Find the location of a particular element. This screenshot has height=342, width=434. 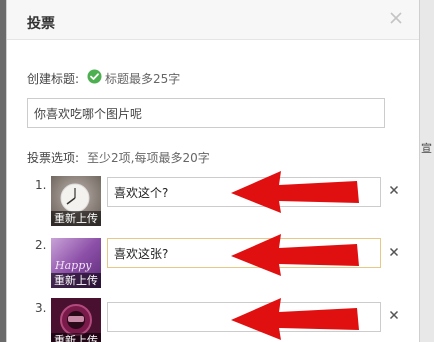

check-circle-icon is located at coordinates (94, 76).